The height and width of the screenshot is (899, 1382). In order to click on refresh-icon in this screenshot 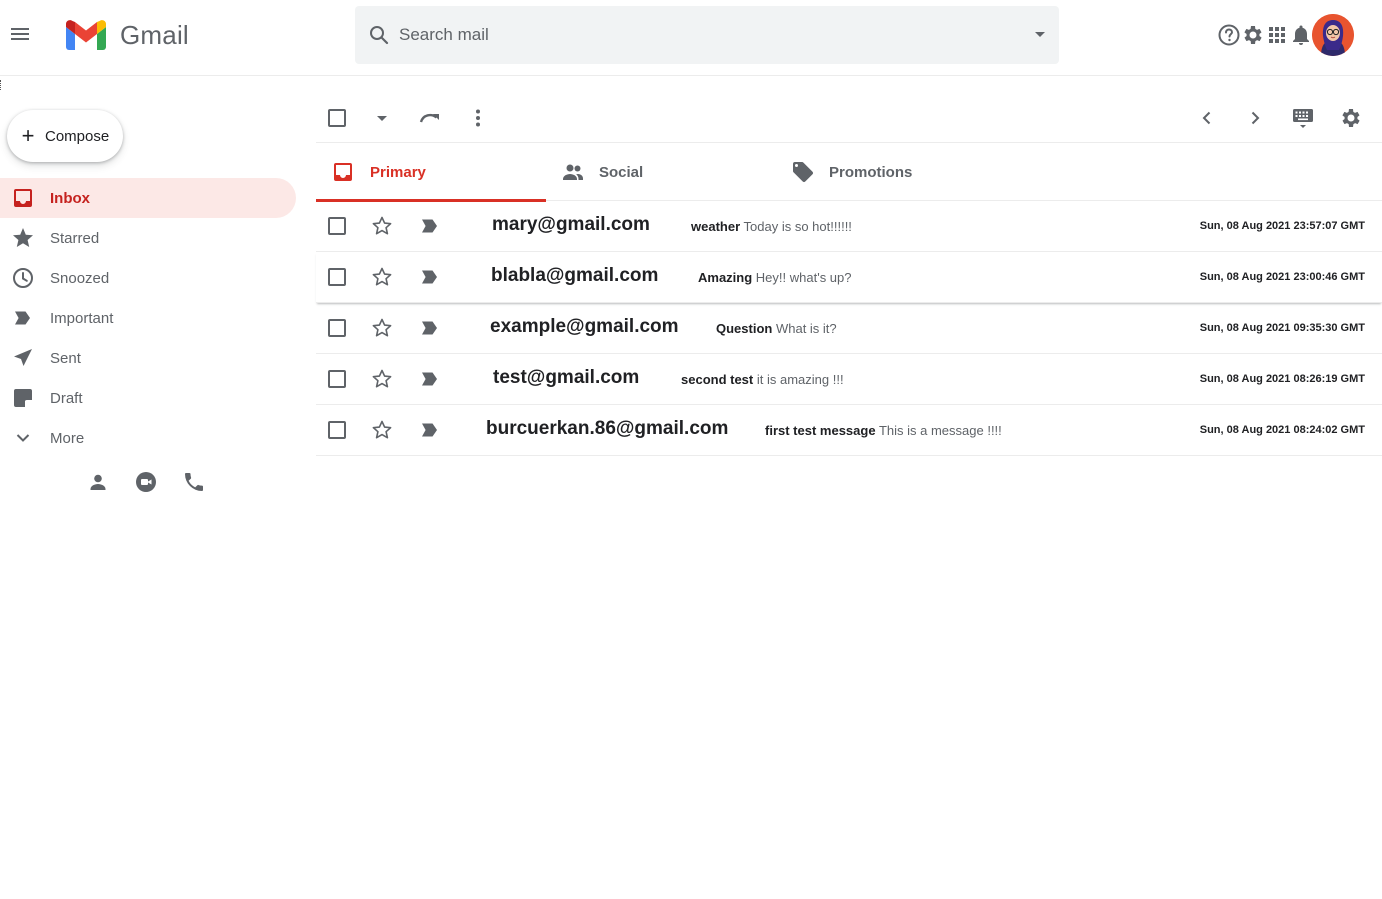, I will do `click(430, 118)`.